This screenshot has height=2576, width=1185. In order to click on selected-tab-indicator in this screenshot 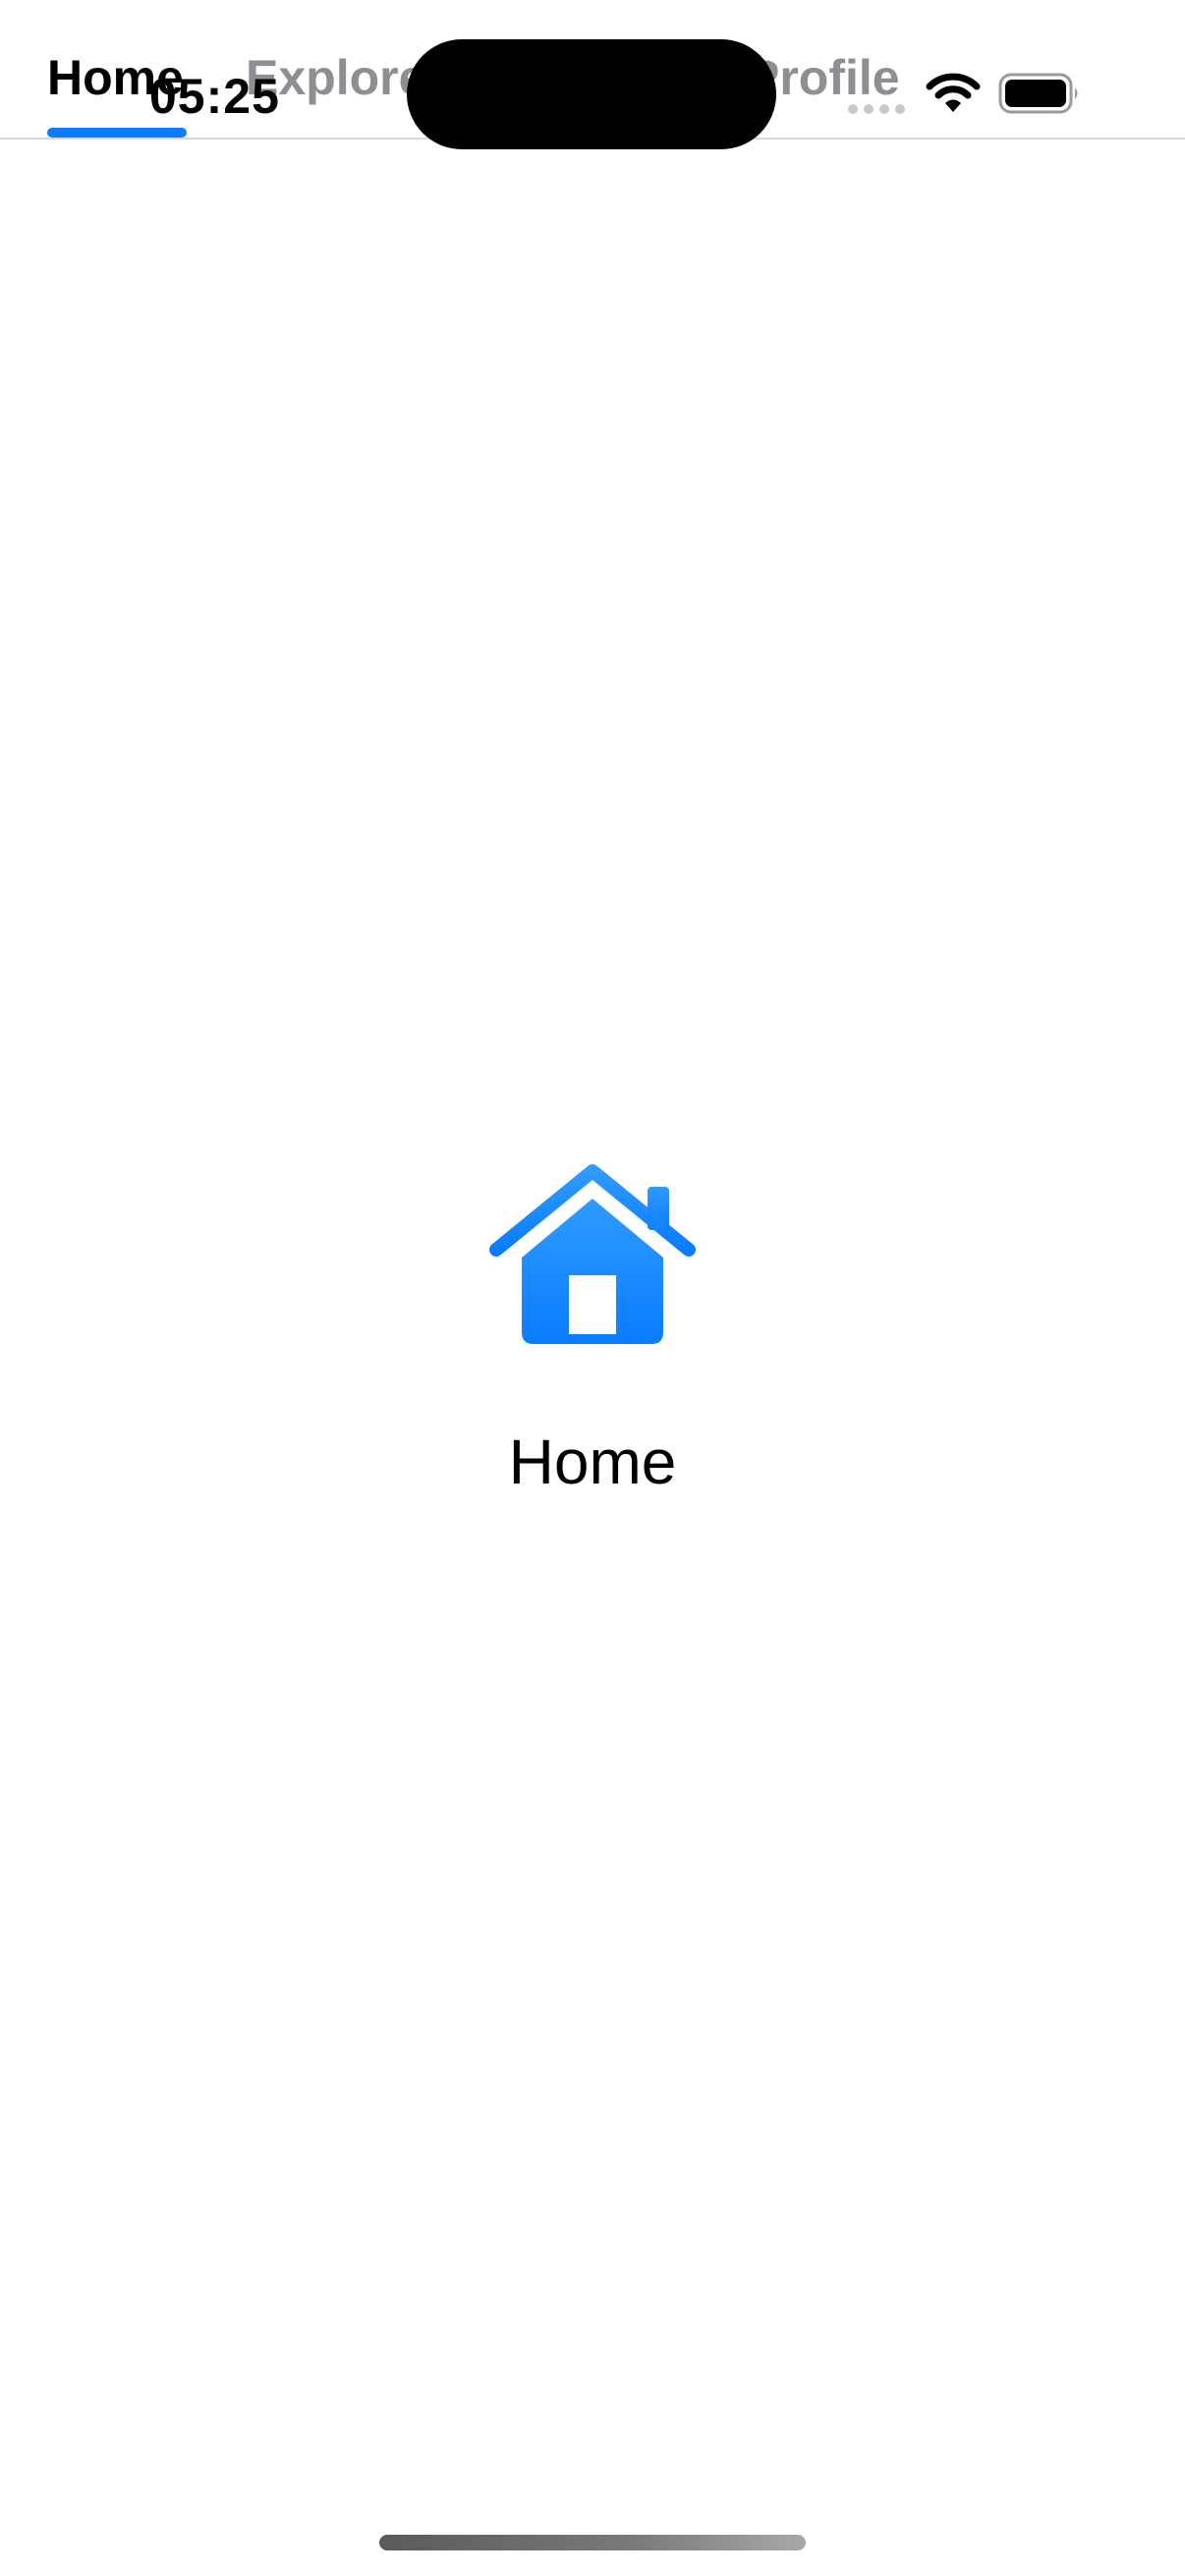, I will do `click(117, 133)`.